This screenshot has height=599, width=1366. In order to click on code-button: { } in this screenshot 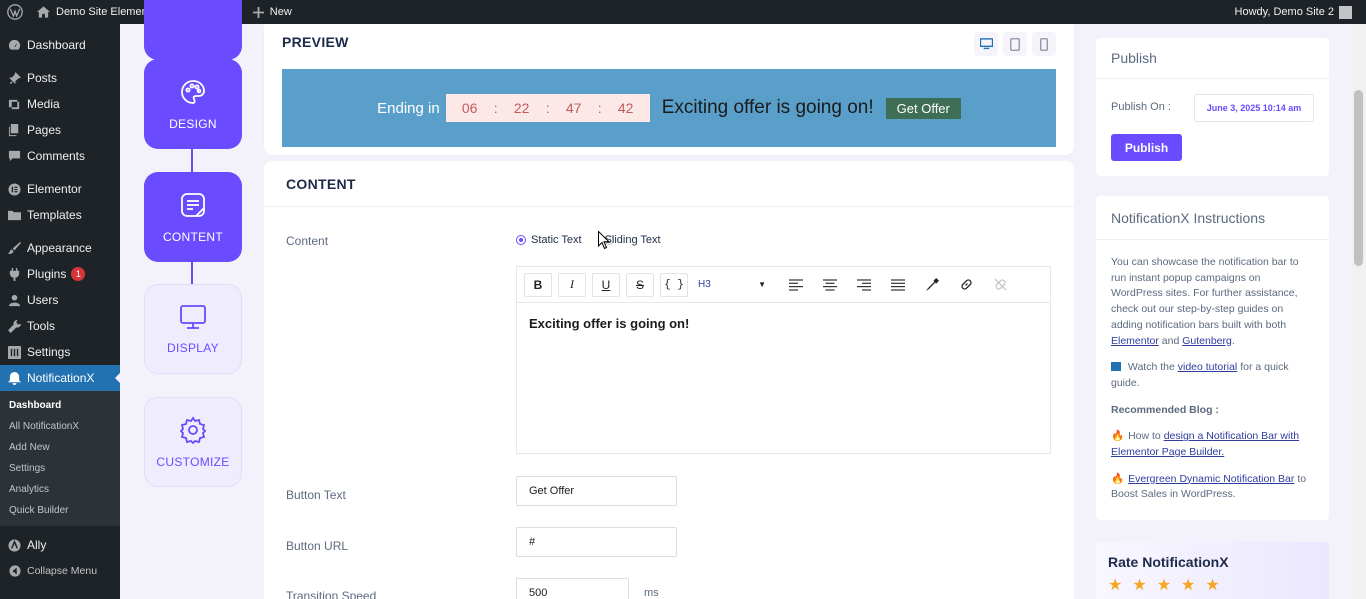, I will do `click(674, 284)`.